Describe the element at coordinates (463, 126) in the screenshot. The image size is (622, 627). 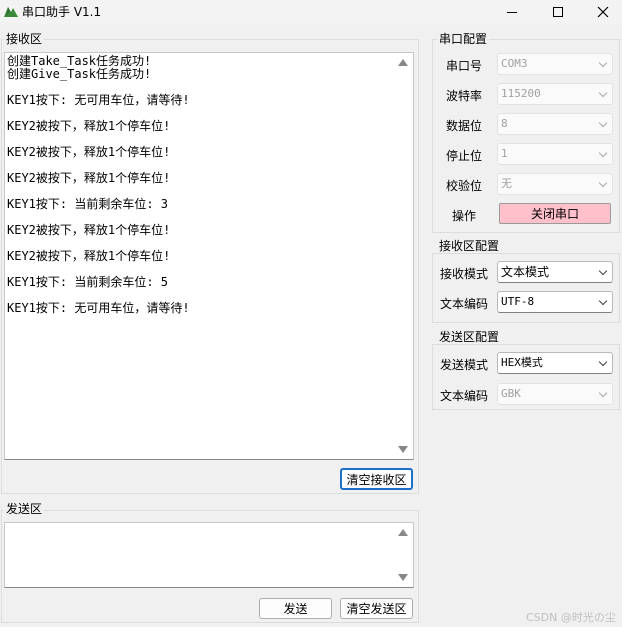
I see `databits-label: 数据位` at that location.